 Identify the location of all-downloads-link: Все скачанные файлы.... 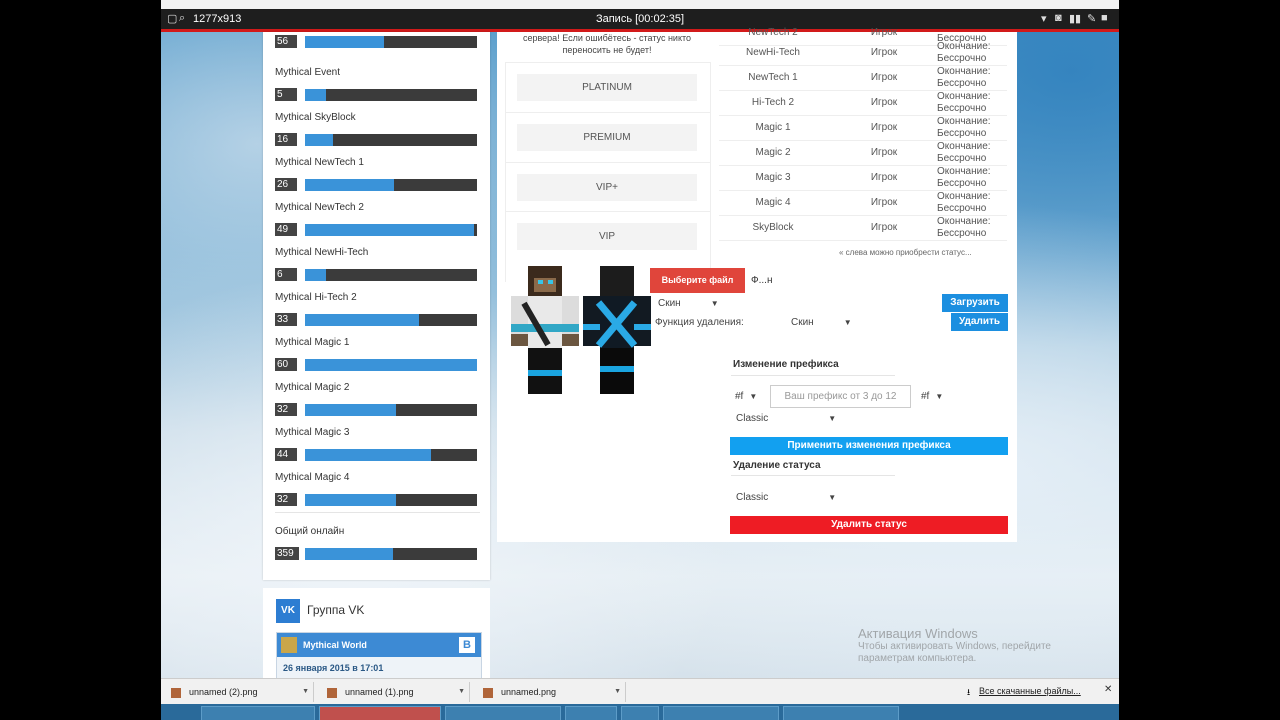
(1030, 691).